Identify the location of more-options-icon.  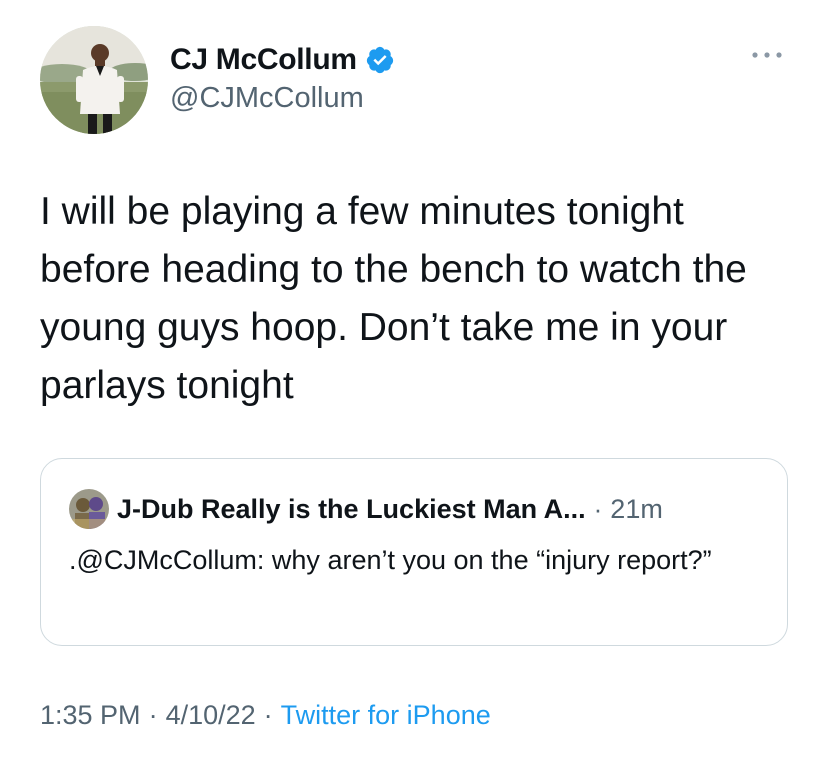
(767, 55).